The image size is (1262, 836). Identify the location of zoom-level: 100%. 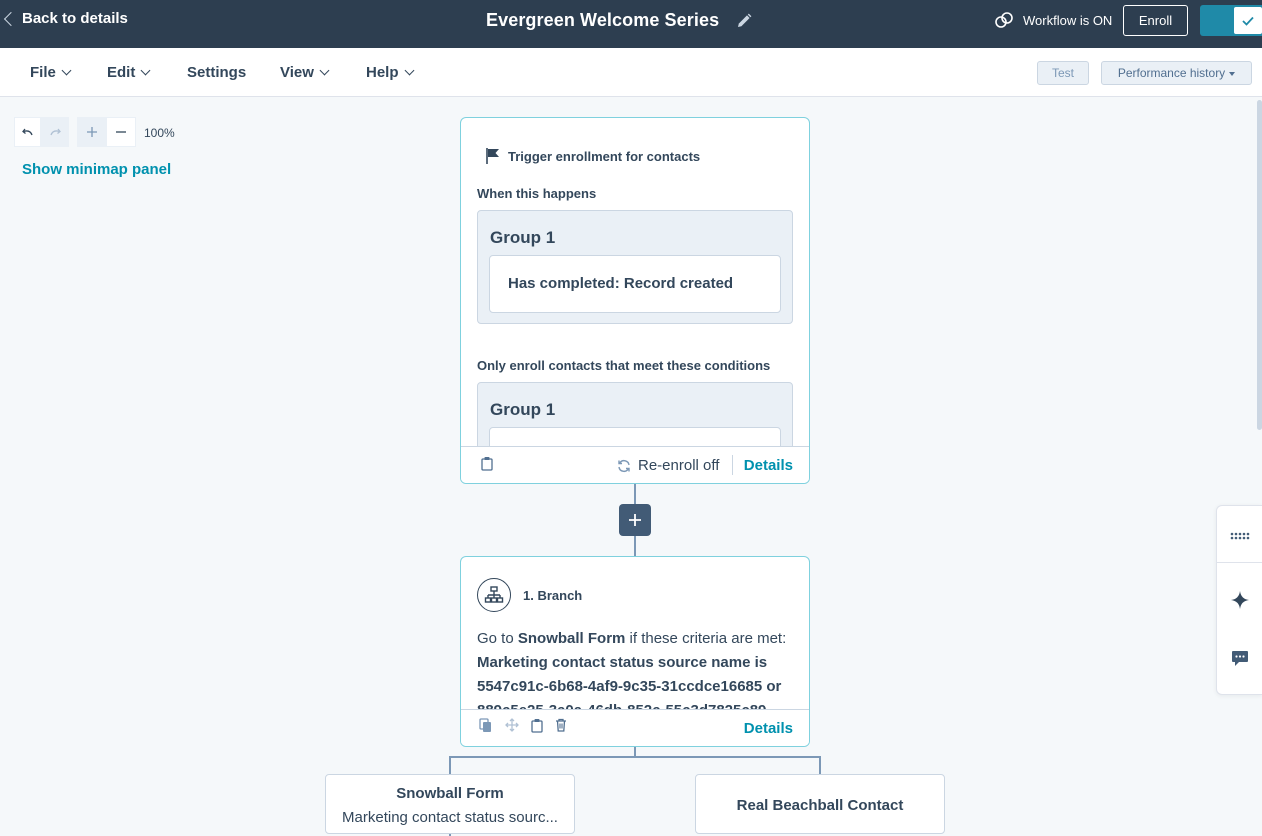
(159, 133).